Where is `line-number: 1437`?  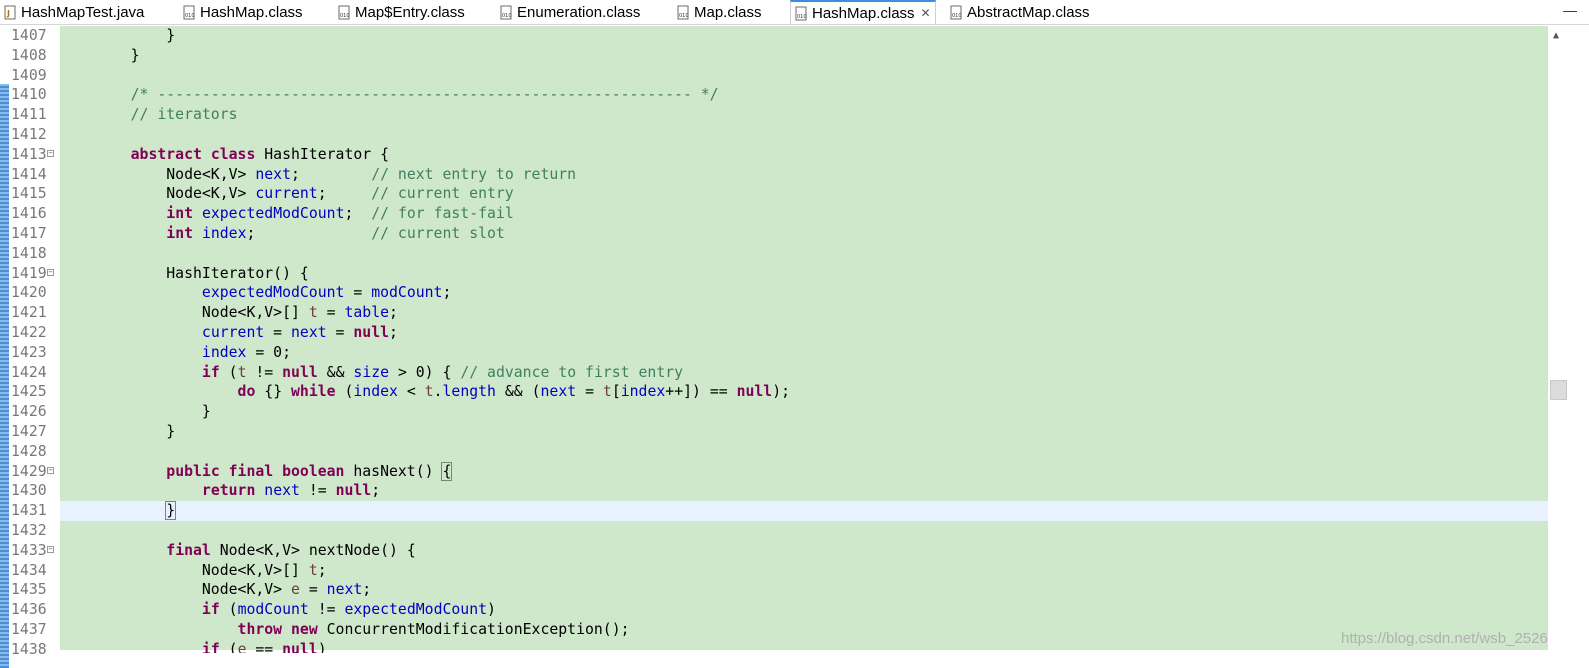
line-number: 1437 is located at coordinates (29, 629).